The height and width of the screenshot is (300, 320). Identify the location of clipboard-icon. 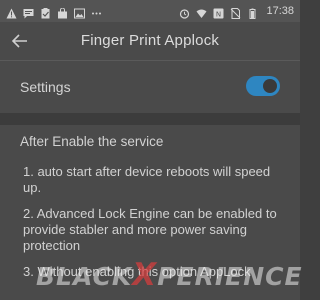
(45, 12).